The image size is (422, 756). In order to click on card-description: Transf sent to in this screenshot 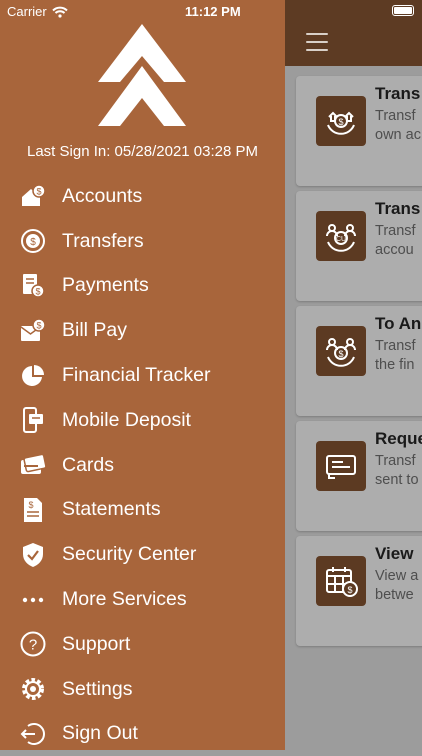, I will do `click(397, 470)`.